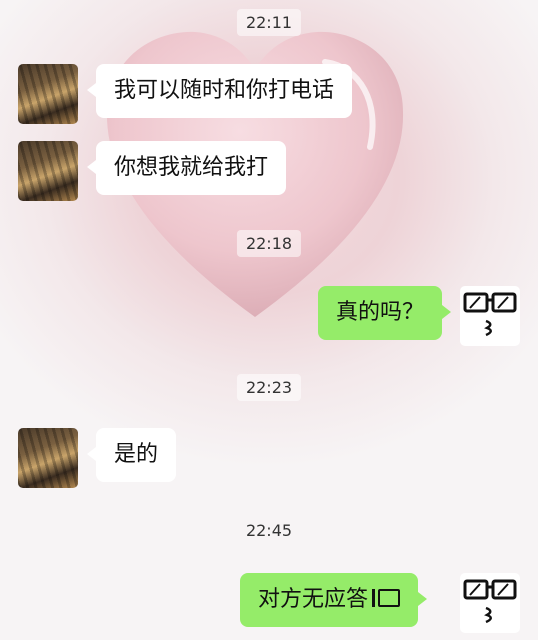 The height and width of the screenshot is (640, 538). I want to click on incoming-message-bubble: 你想我就给我打, so click(186, 168).